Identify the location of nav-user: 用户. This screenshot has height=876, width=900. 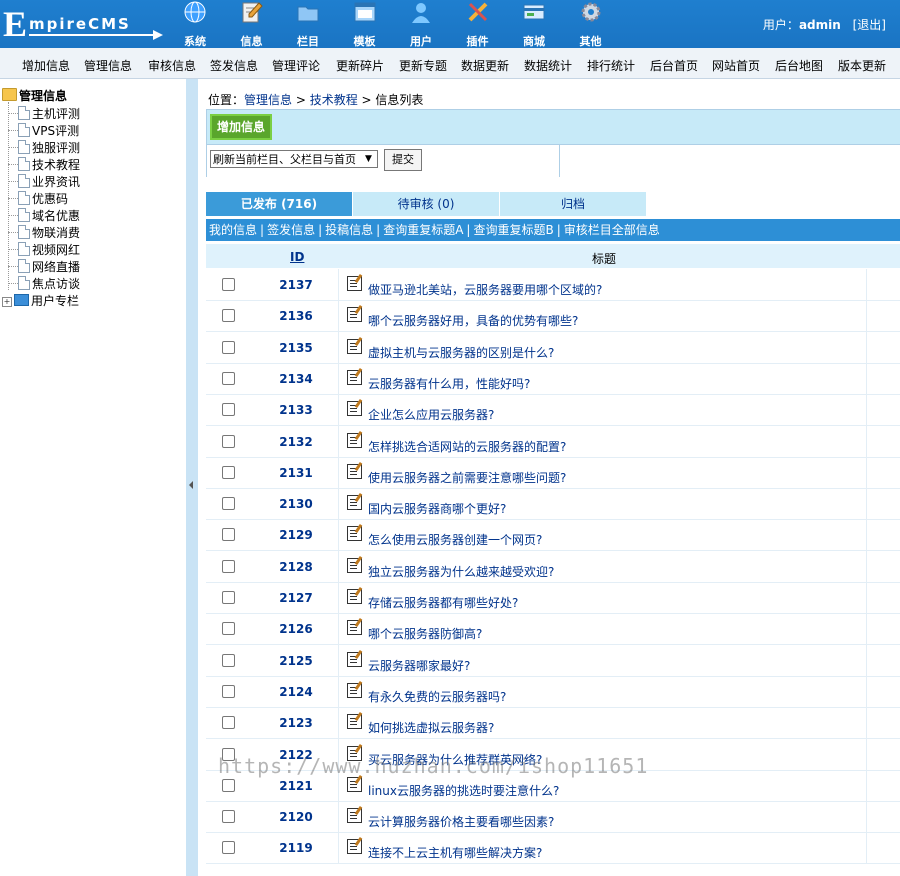
(421, 24).